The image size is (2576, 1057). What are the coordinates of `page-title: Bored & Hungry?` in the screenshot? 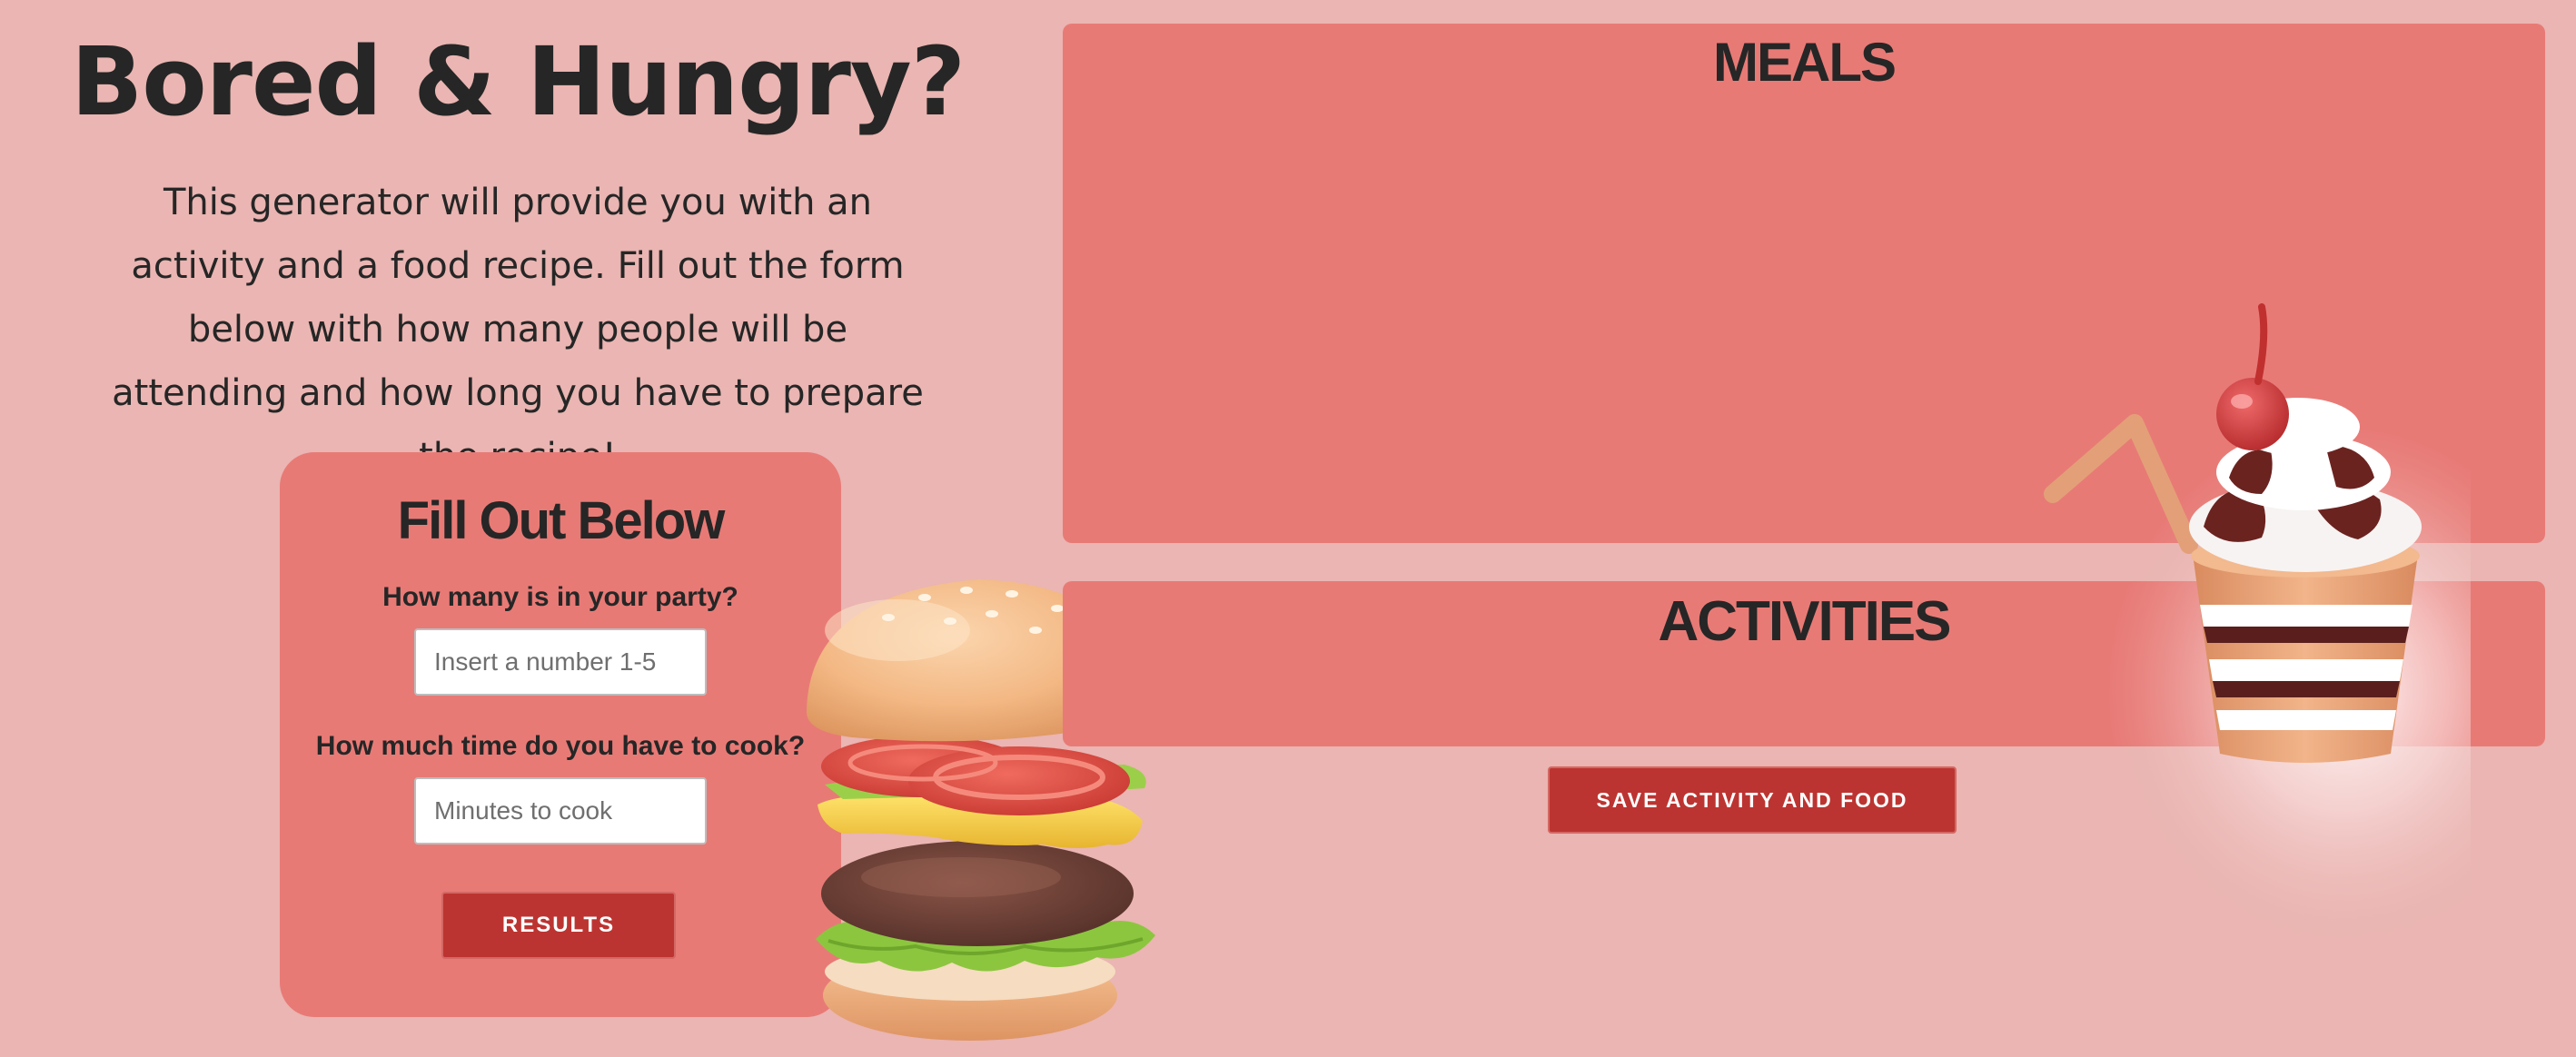 It's located at (518, 81).